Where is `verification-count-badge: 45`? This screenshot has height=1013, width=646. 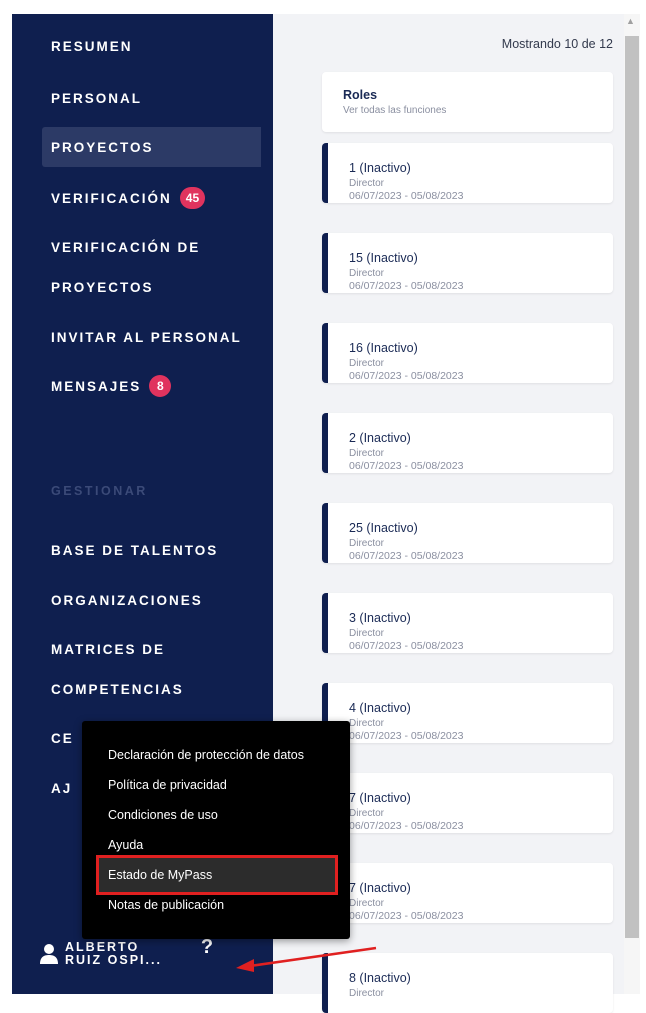 verification-count-badge: 45 is located at coordinates (192, 198).